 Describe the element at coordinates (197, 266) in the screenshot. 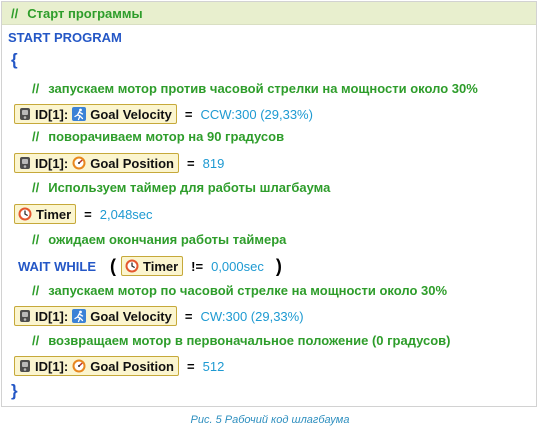

I see `not-equal-operator: !=` at that location.